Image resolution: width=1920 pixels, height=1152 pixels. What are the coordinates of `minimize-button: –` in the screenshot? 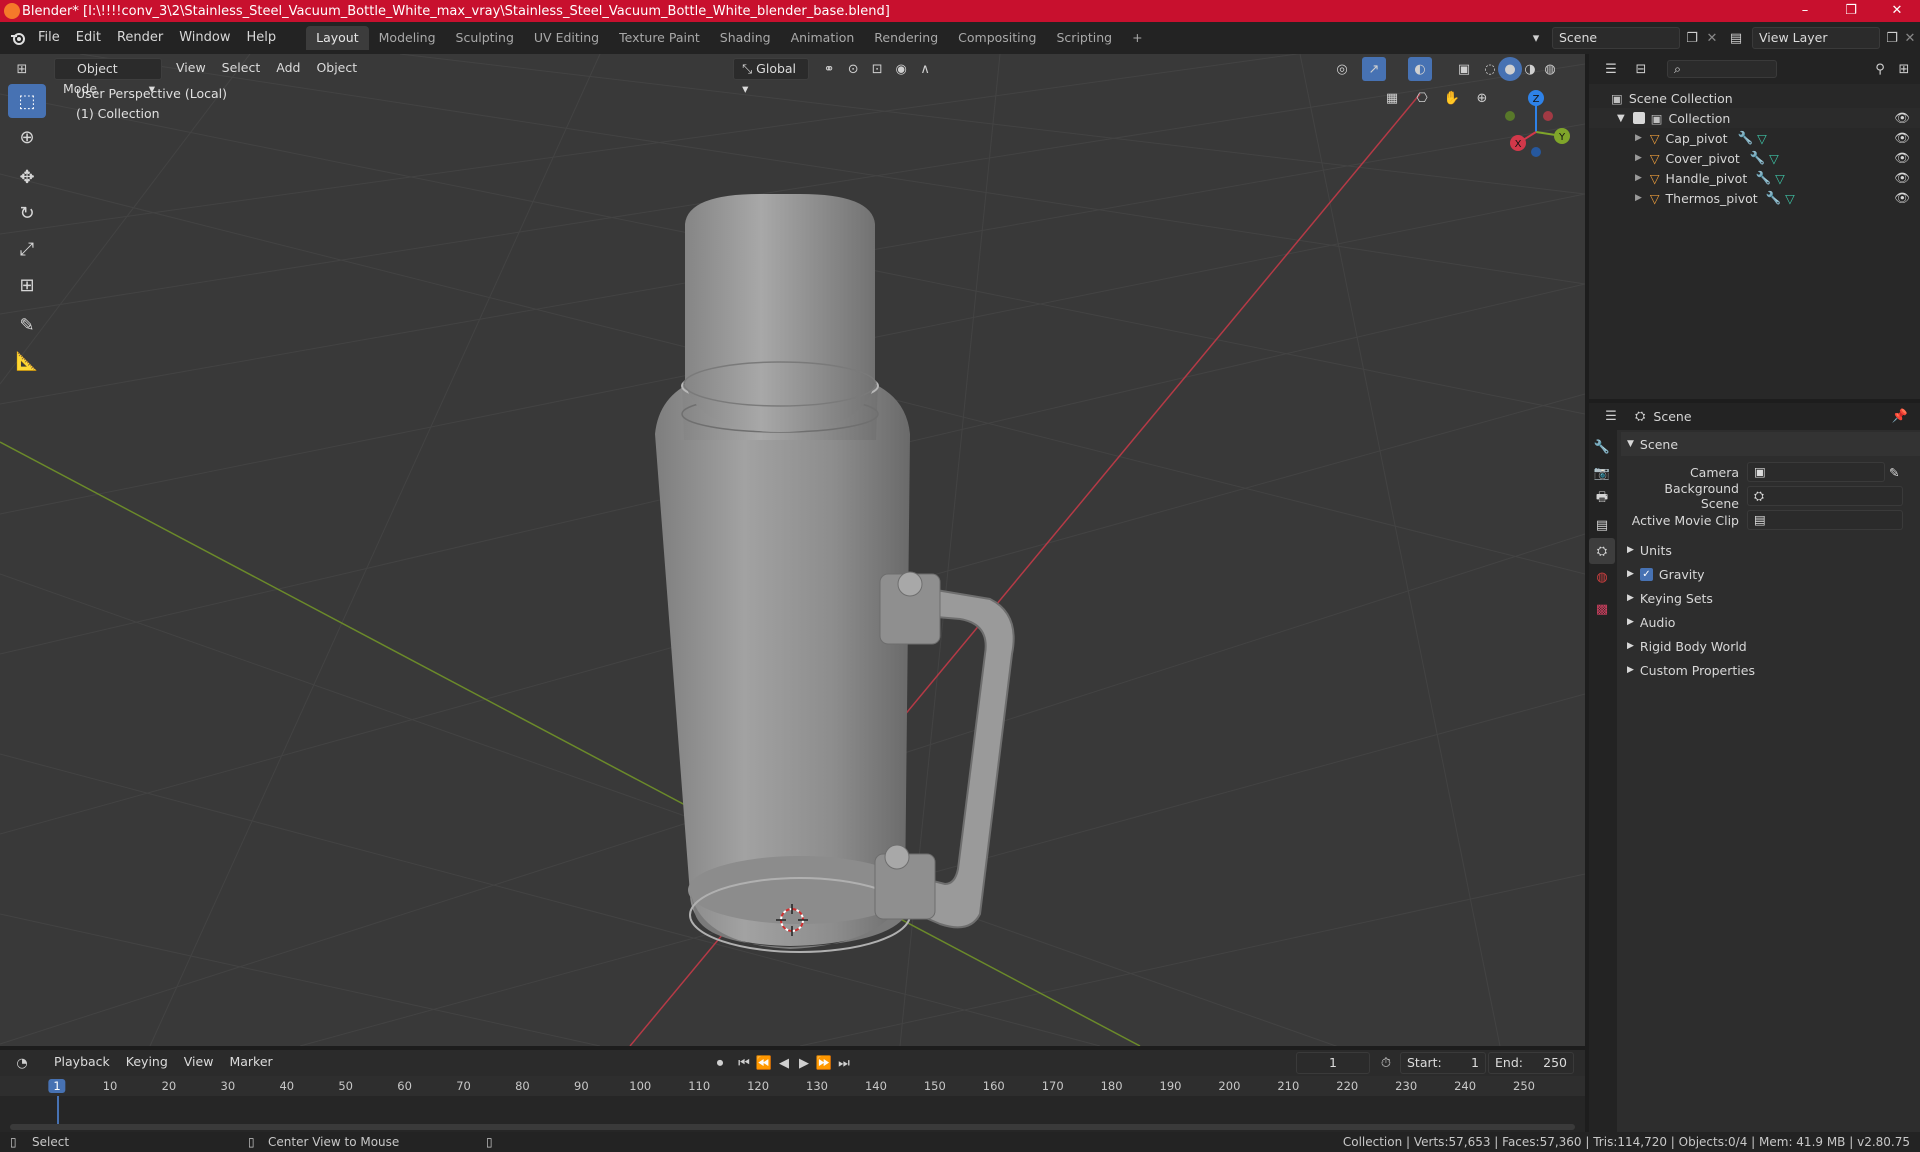 It's located at (1805, 11).